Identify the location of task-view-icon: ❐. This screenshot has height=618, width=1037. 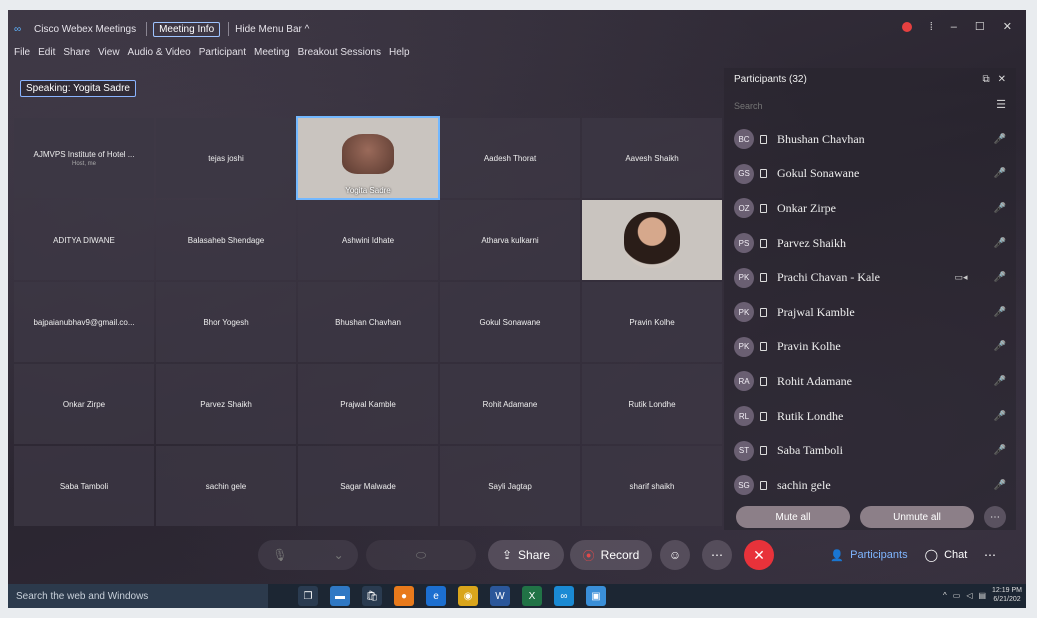
(308, 596).